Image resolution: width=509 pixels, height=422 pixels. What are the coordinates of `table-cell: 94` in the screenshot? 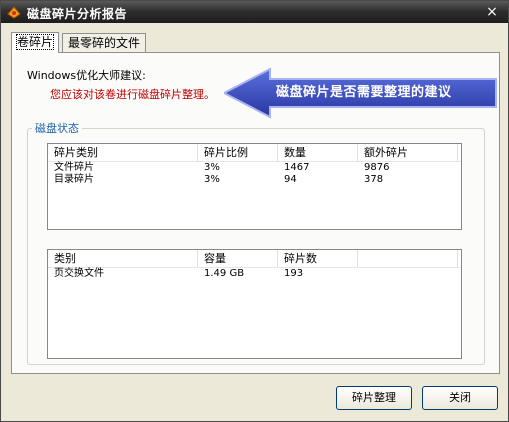 It's located at (290, 179).